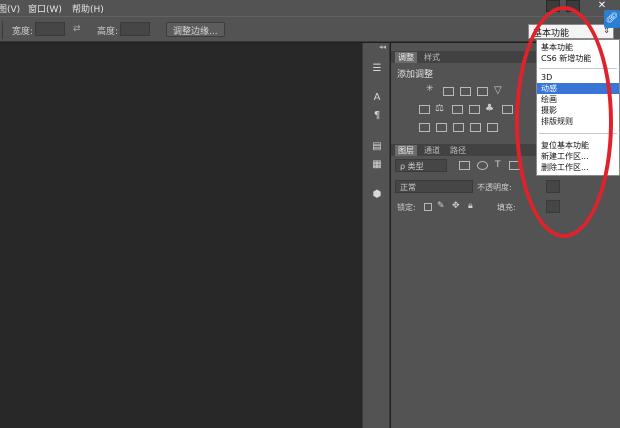 The image size is (620, 428). I want to click on panel-icon-strip: ◂◂ ☰ A ¶ ▤ ▦ ⬢, so click(376, 235).